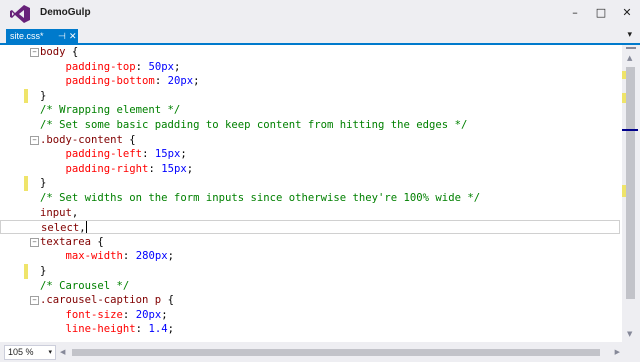  Describe the element at coordinates (629, 334) in the screenshot. I see `scroll-down-icon: ▼` at that location.